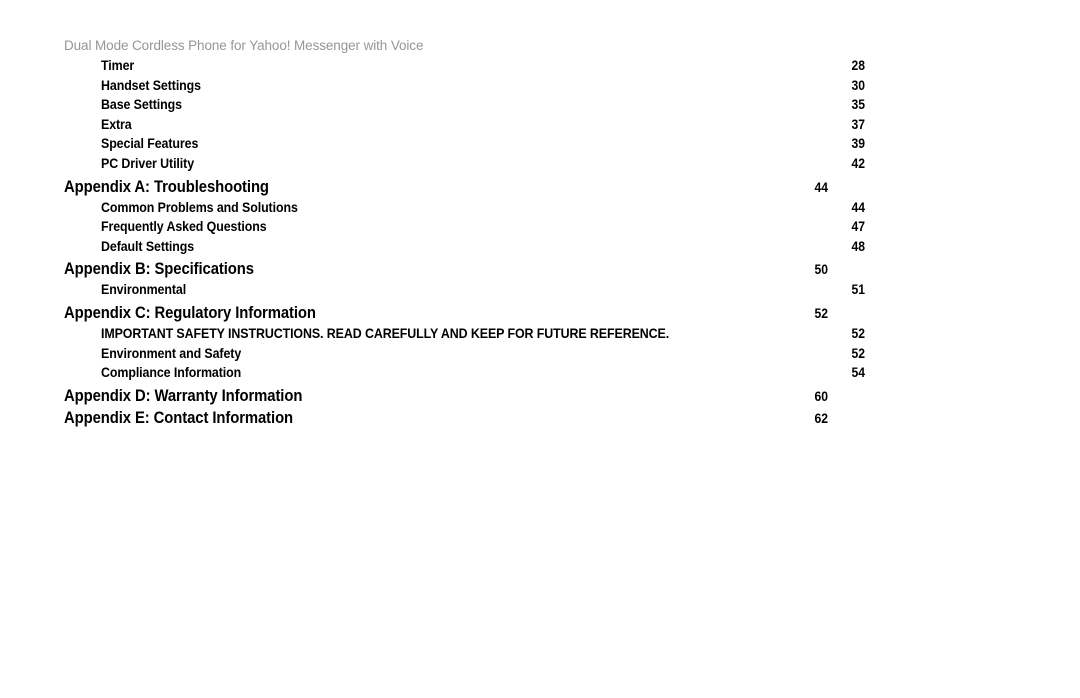 The height and width of the screenshot is (698, 1080). I want to click on toc-entry: Appendix E: Contact Information 62, so click(446, 420).